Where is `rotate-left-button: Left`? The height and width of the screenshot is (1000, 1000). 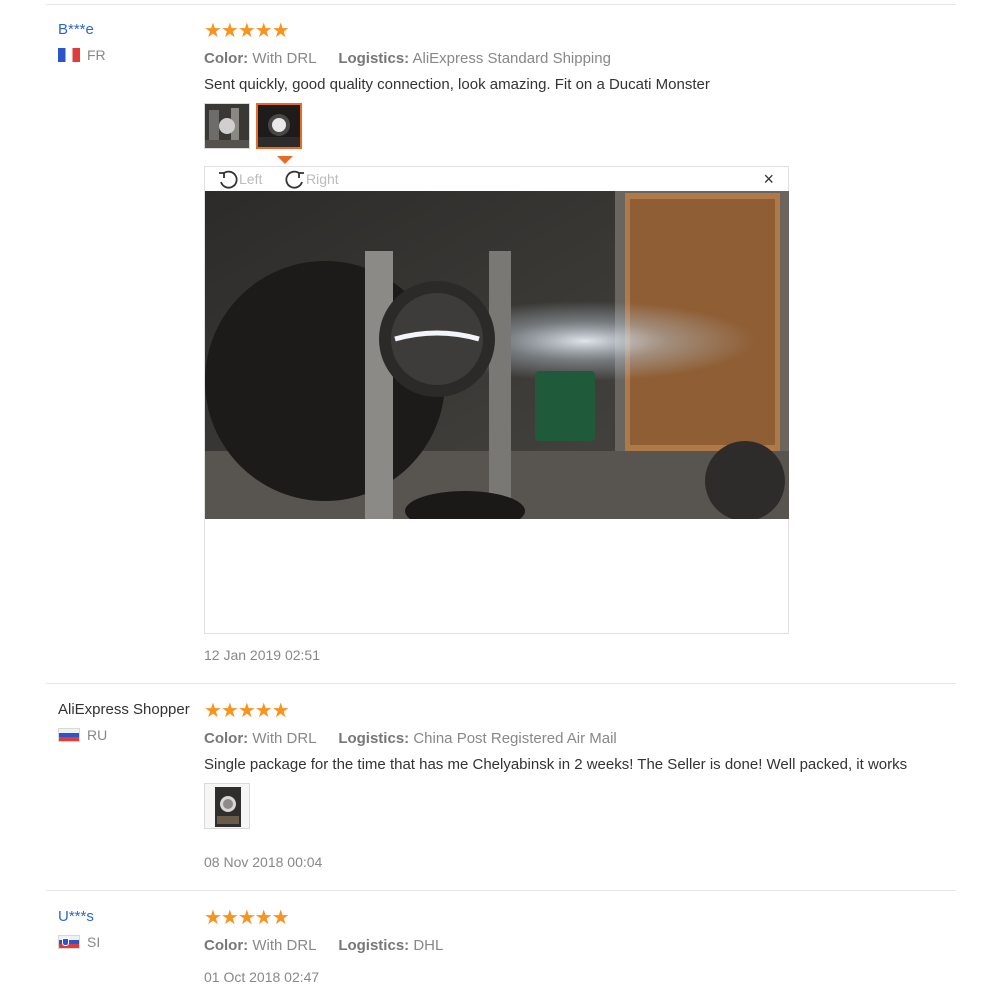
rotate-left-button: Left is located at coordinates (239, 179).